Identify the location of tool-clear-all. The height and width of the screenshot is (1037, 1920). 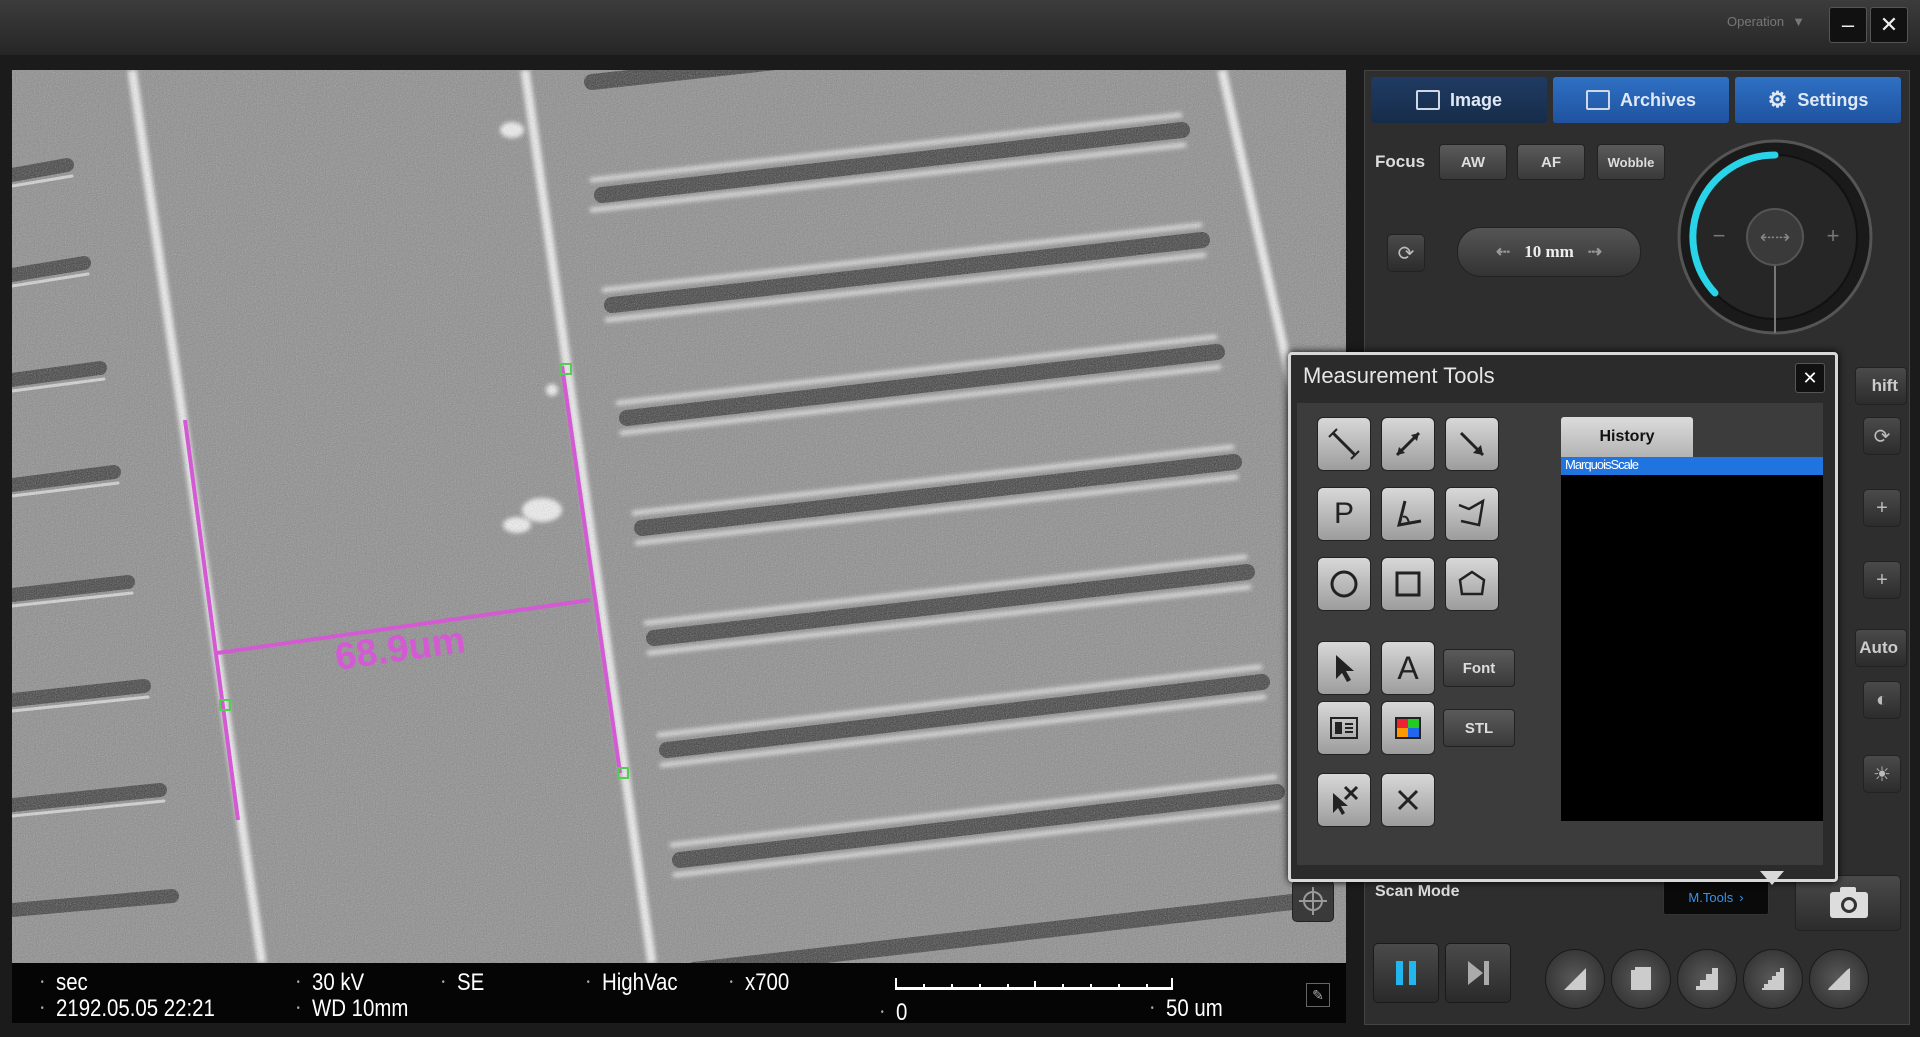
(1408, 800).